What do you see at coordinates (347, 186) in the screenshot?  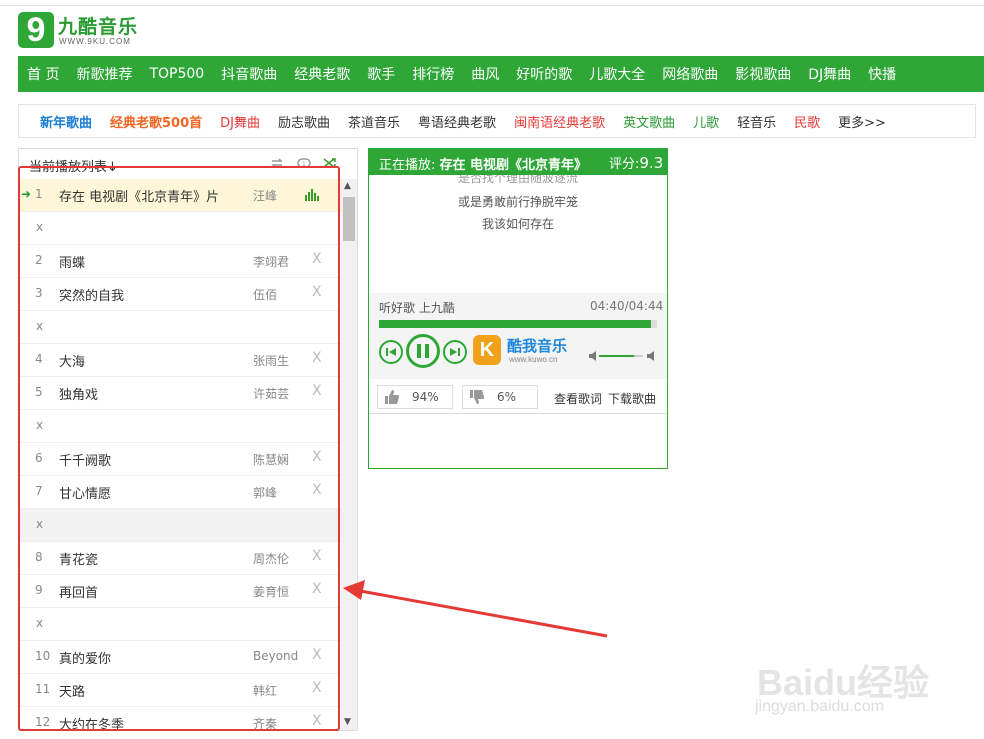 I see `scroll-up-icon: ▲` at bounding box center [347, 186].